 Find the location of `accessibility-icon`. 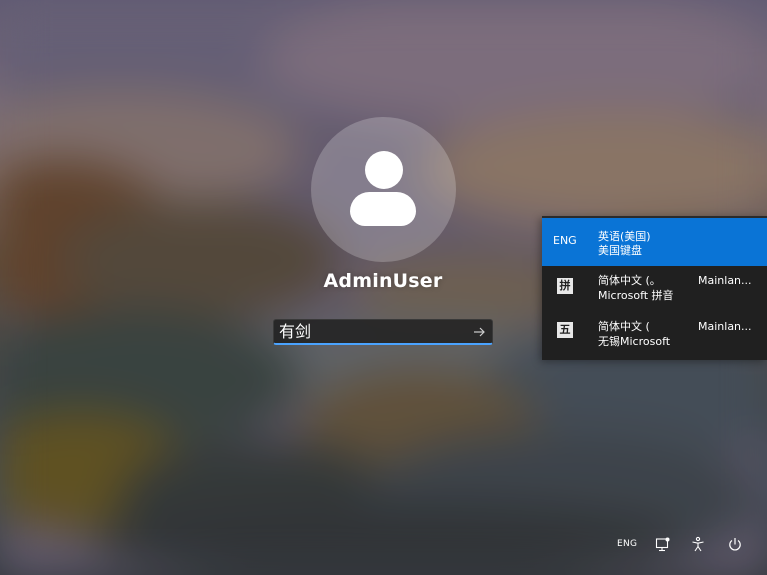

accessibility-icon is located at coordinates (698, 545).